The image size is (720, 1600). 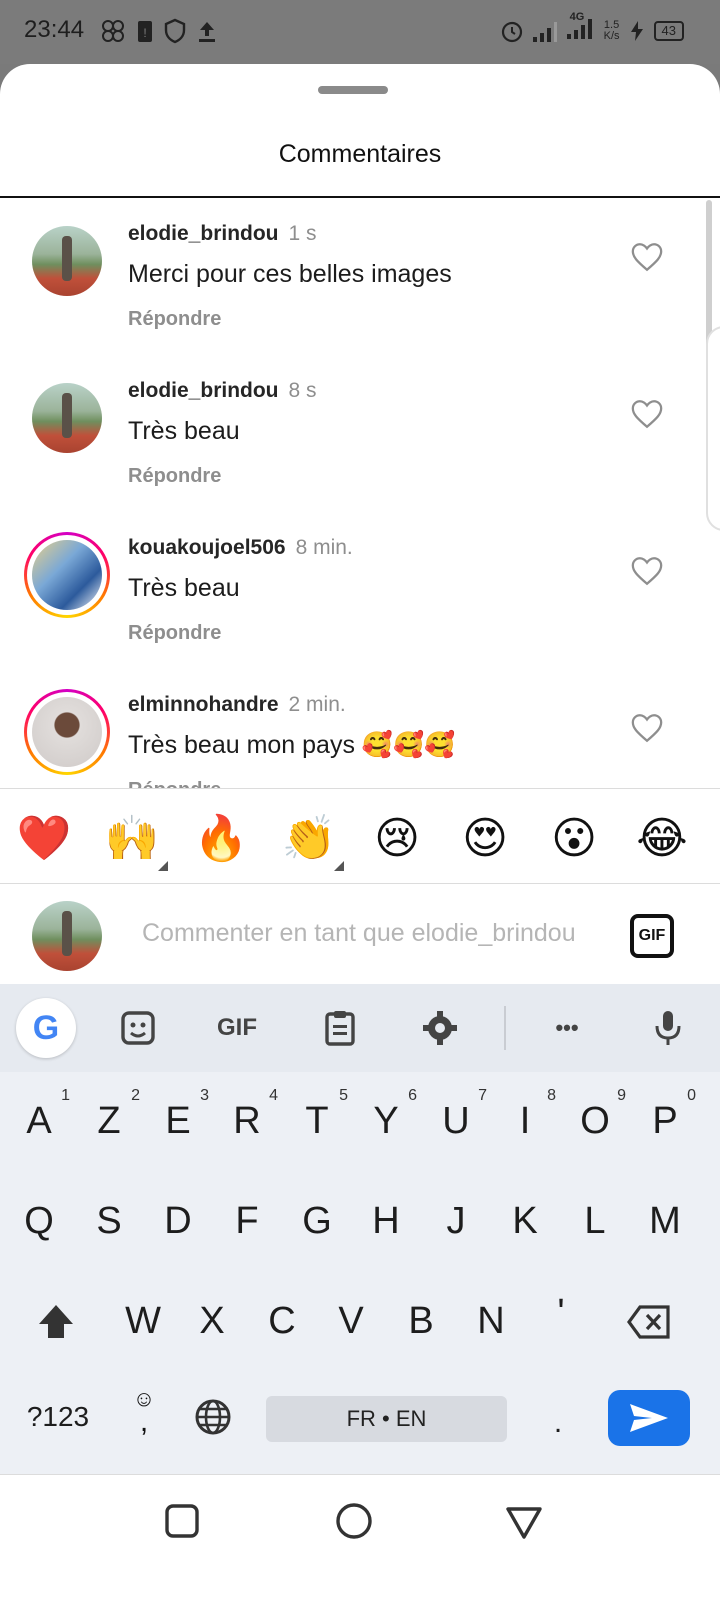 What do you see at coordinates (386, 1221) in the screenshot?
I see `key-h: H` at bounding box center [386, 1221].